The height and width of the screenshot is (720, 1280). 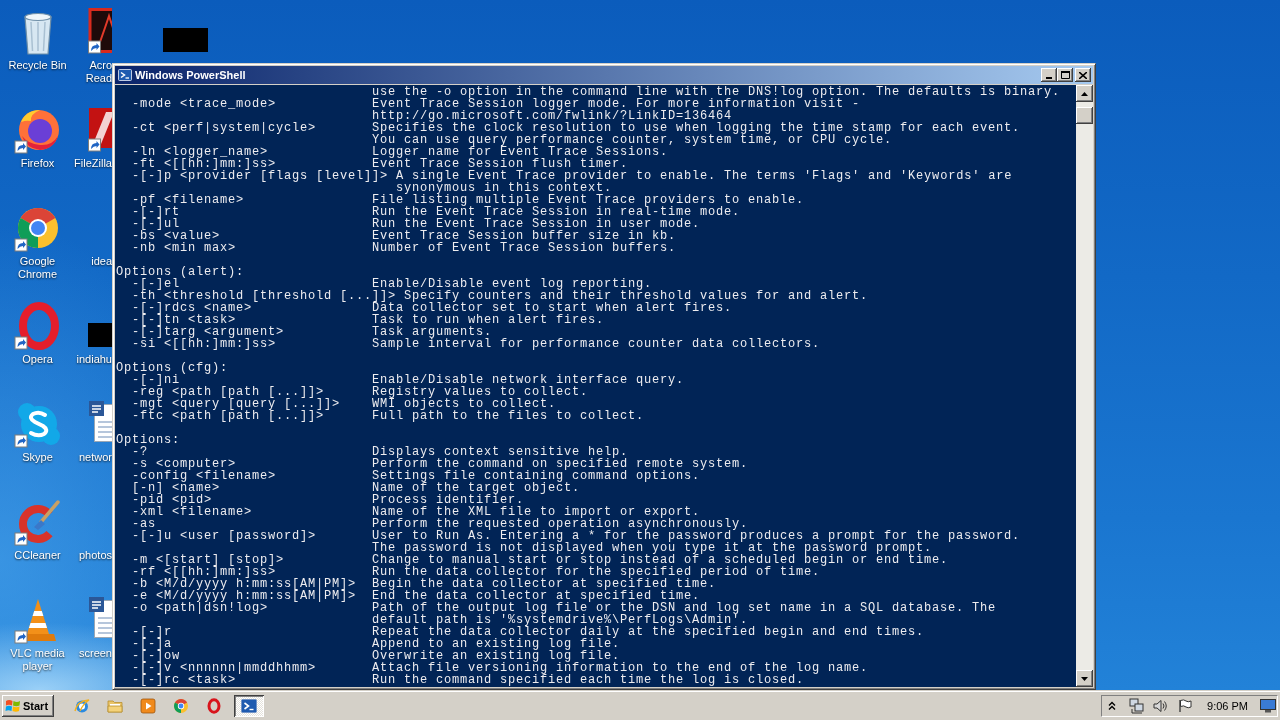 What do you see at coordinates (1084, 115) in the screenshot?
I see `scroll-thumb` at bounding box center [1084, 115].